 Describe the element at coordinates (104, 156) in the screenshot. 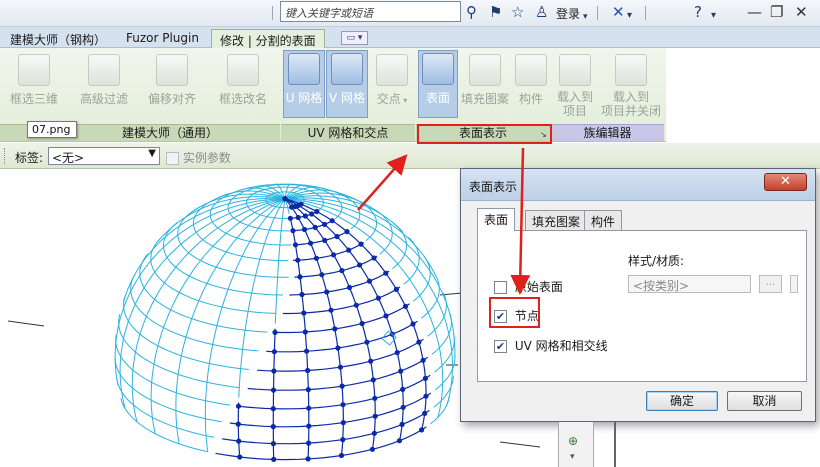

I see `tag-select: <无> ▼` at that location.